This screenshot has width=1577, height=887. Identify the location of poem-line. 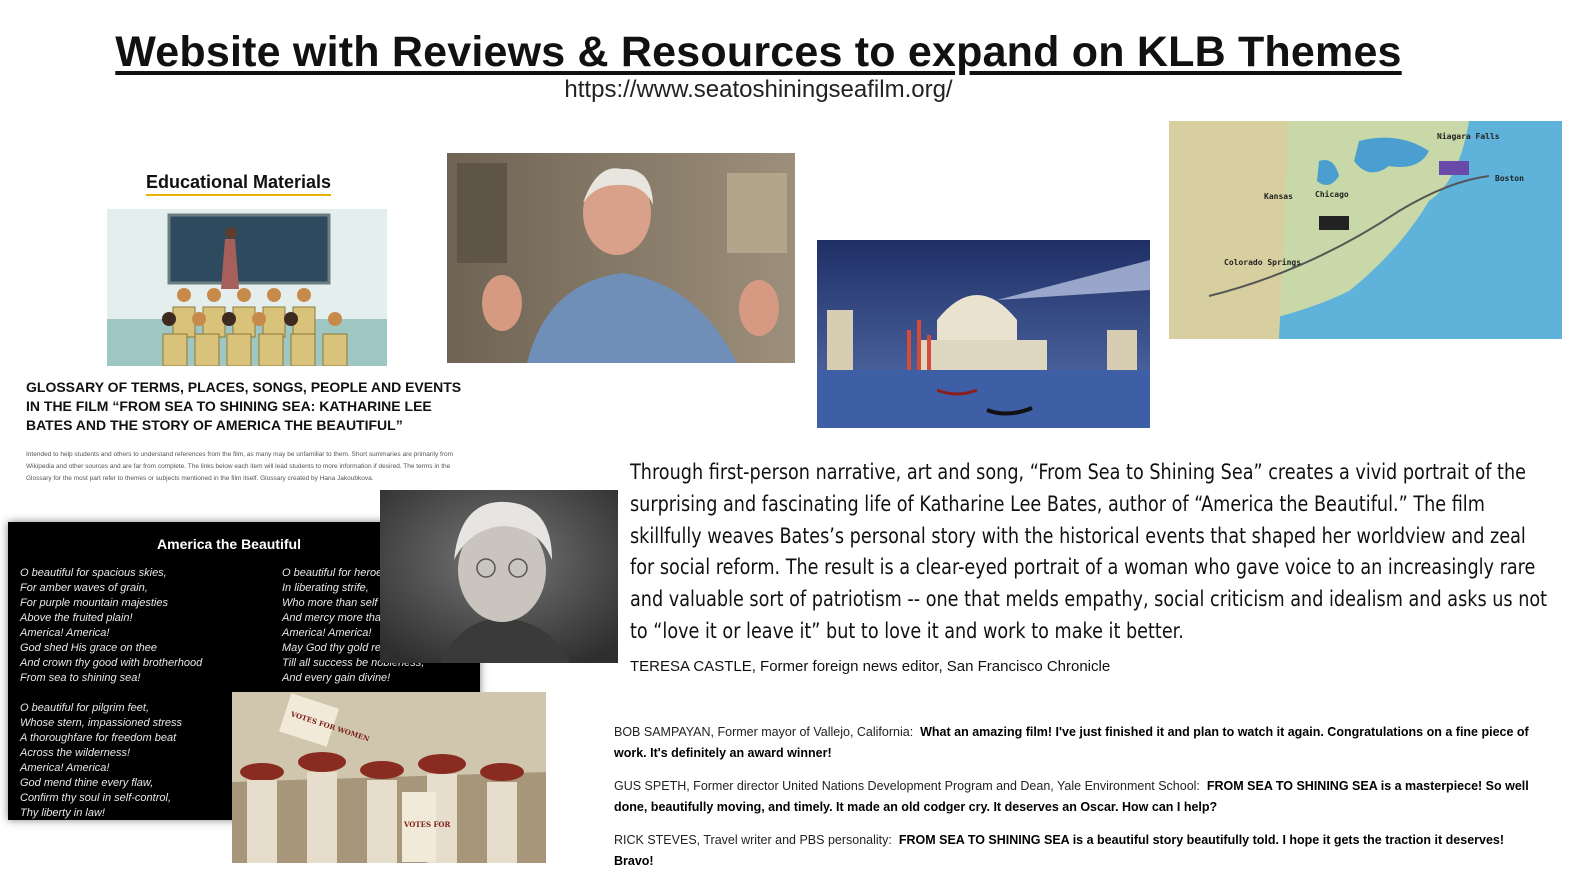
(111, 693).